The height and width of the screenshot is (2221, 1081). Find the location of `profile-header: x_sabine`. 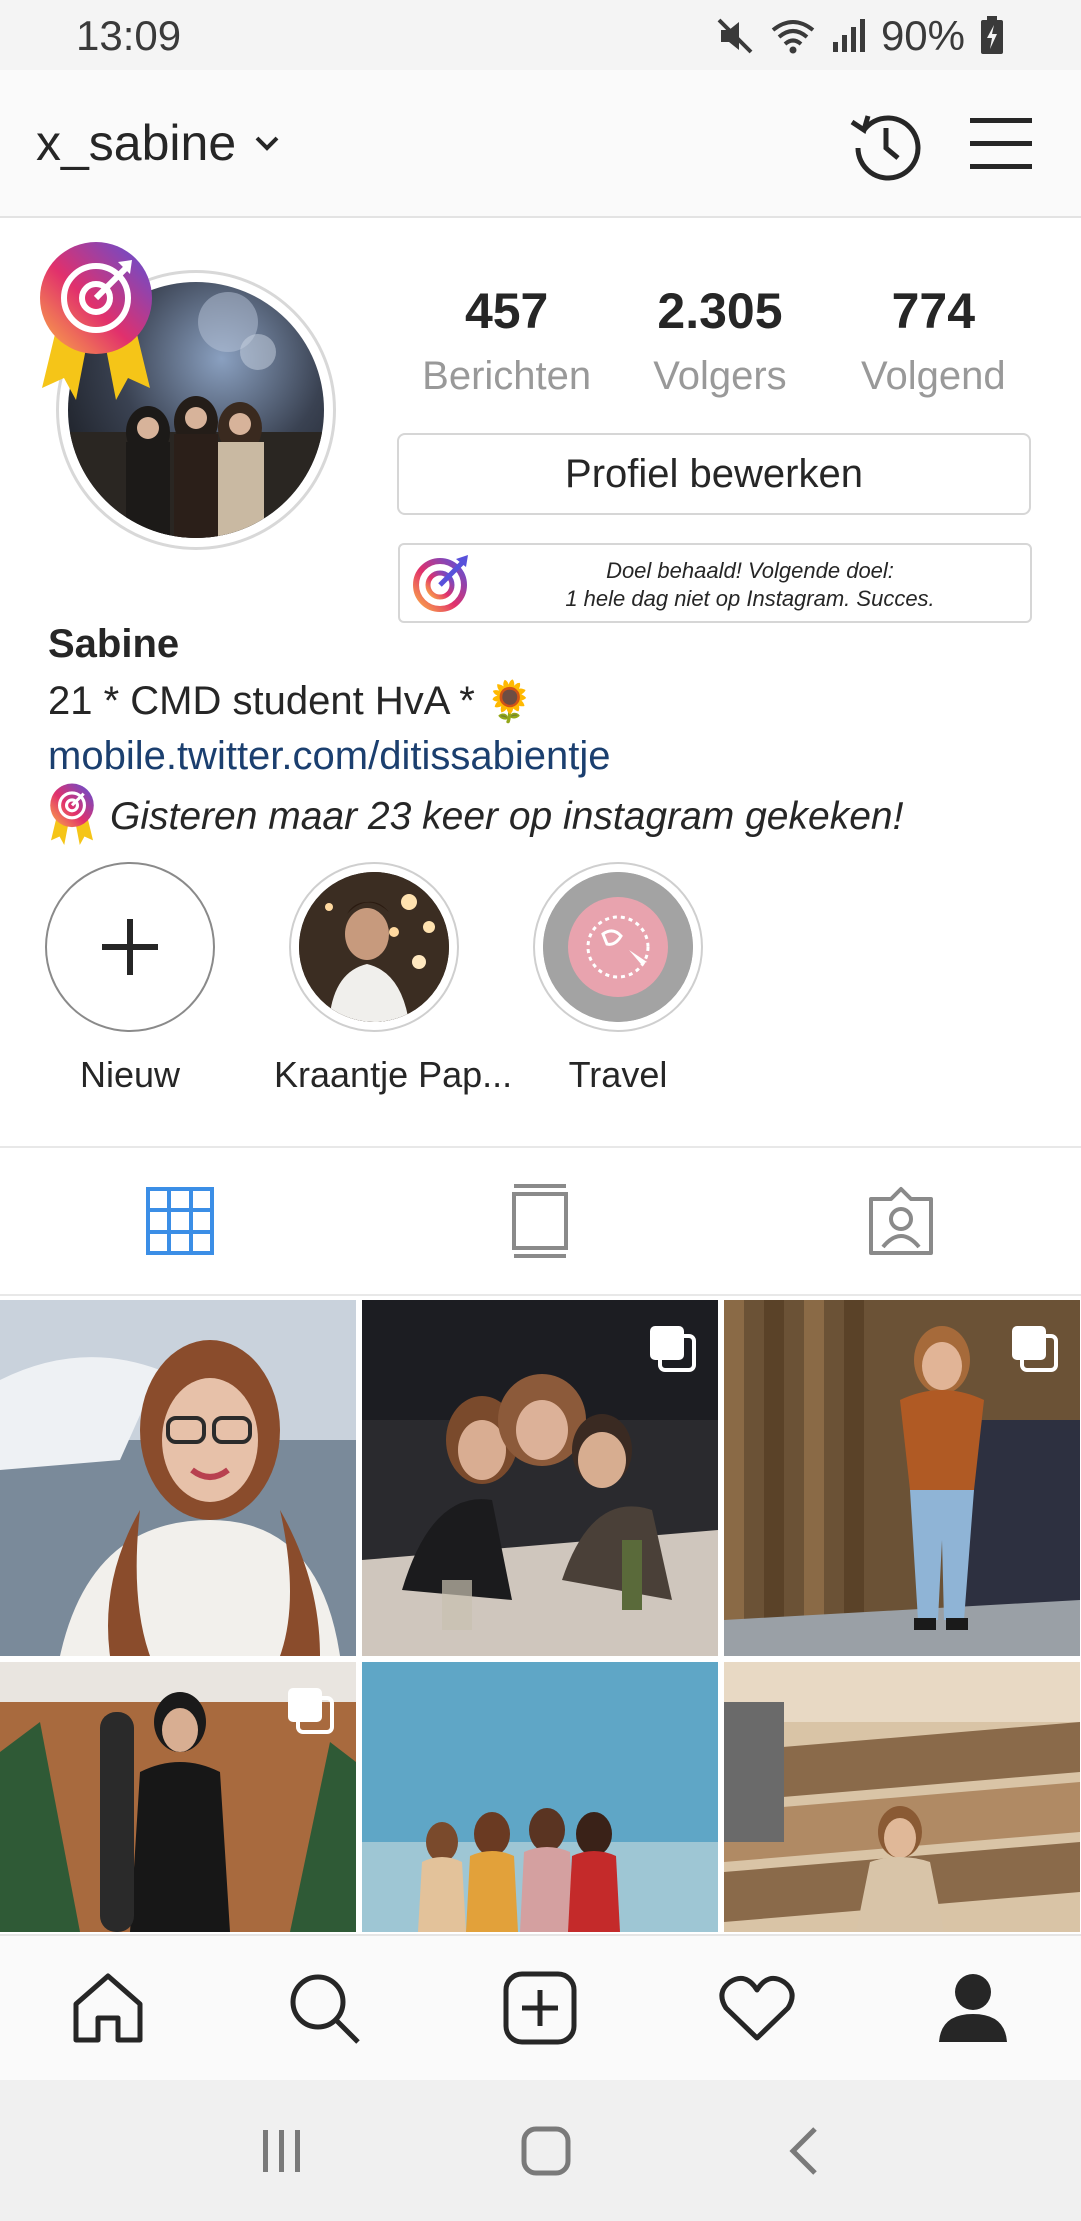

profile-header: x_sabine is located at coordinates (540, 144).